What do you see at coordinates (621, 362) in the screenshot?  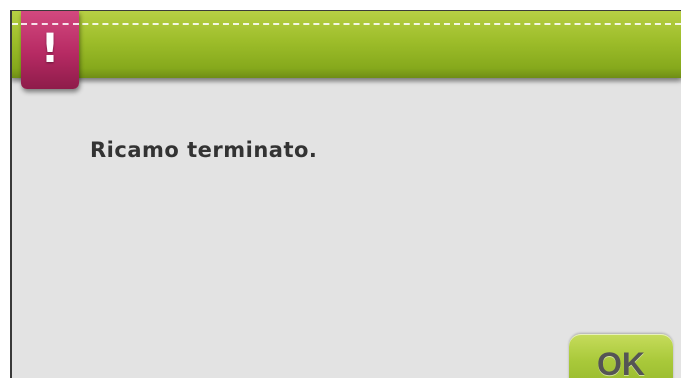 I see `ok-button-label: OK` at bounding box center [621, 362].